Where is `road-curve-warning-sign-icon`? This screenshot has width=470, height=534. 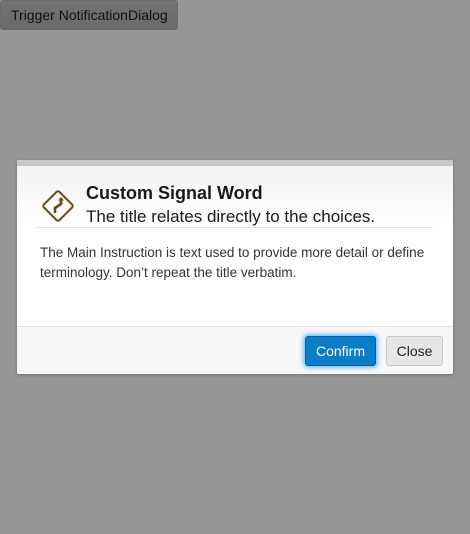 road-curve-warning-sign-icon is located at coordinates (58, 206).